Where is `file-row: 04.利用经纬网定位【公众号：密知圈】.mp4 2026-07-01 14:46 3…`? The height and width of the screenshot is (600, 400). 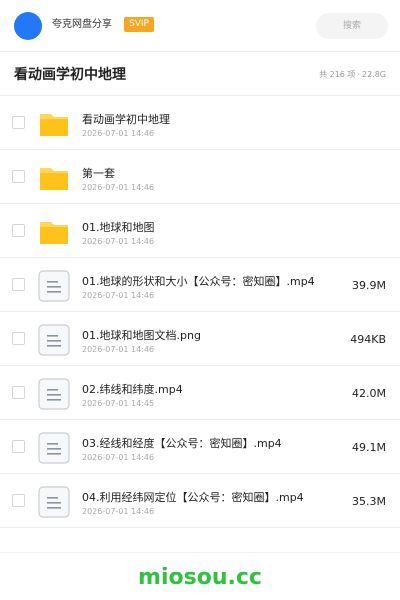 file-row: 04.利用经纬网定位【公众号：密知圈】.mp4 2026-07-01 14:46 3… is located at coordinates (200, 501).